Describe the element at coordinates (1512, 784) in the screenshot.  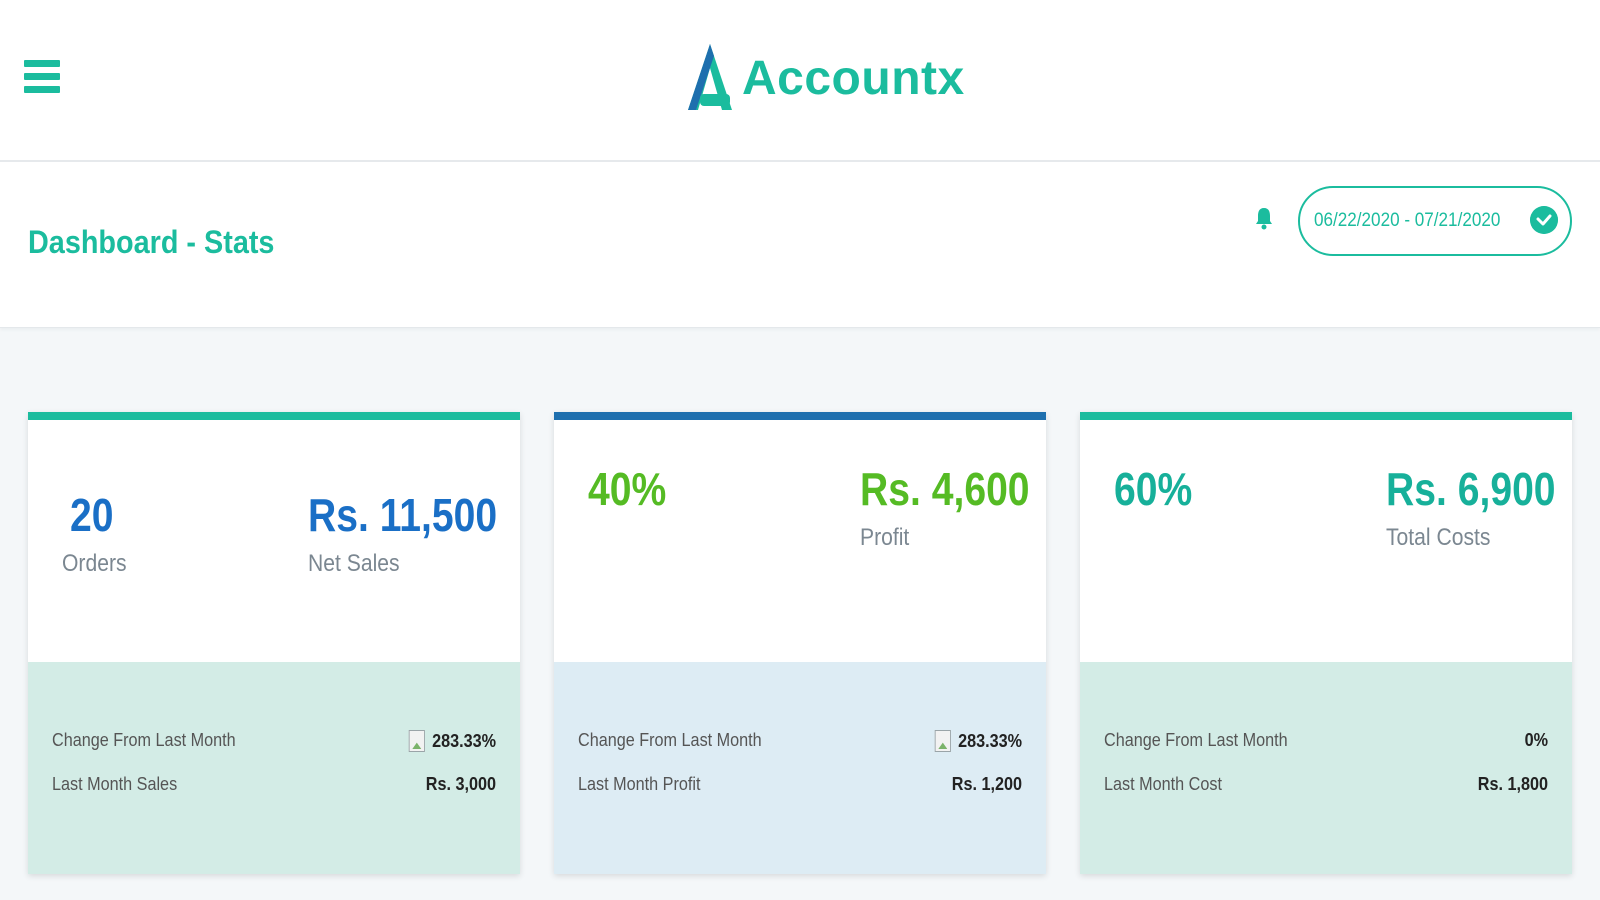
I see `last-month-value: Rs. 1,800` at that location.